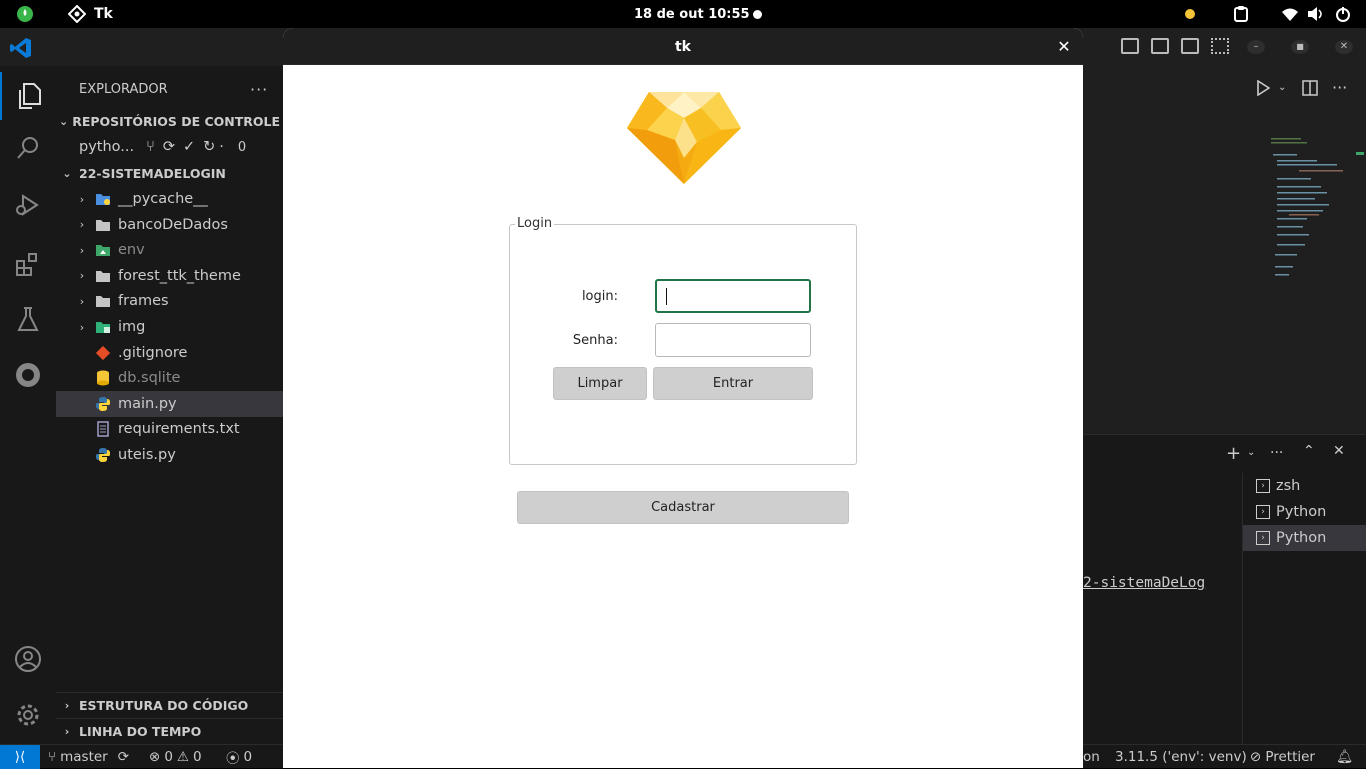  I want to click on file-tree-item: db.sqlite, so click(170, 378).